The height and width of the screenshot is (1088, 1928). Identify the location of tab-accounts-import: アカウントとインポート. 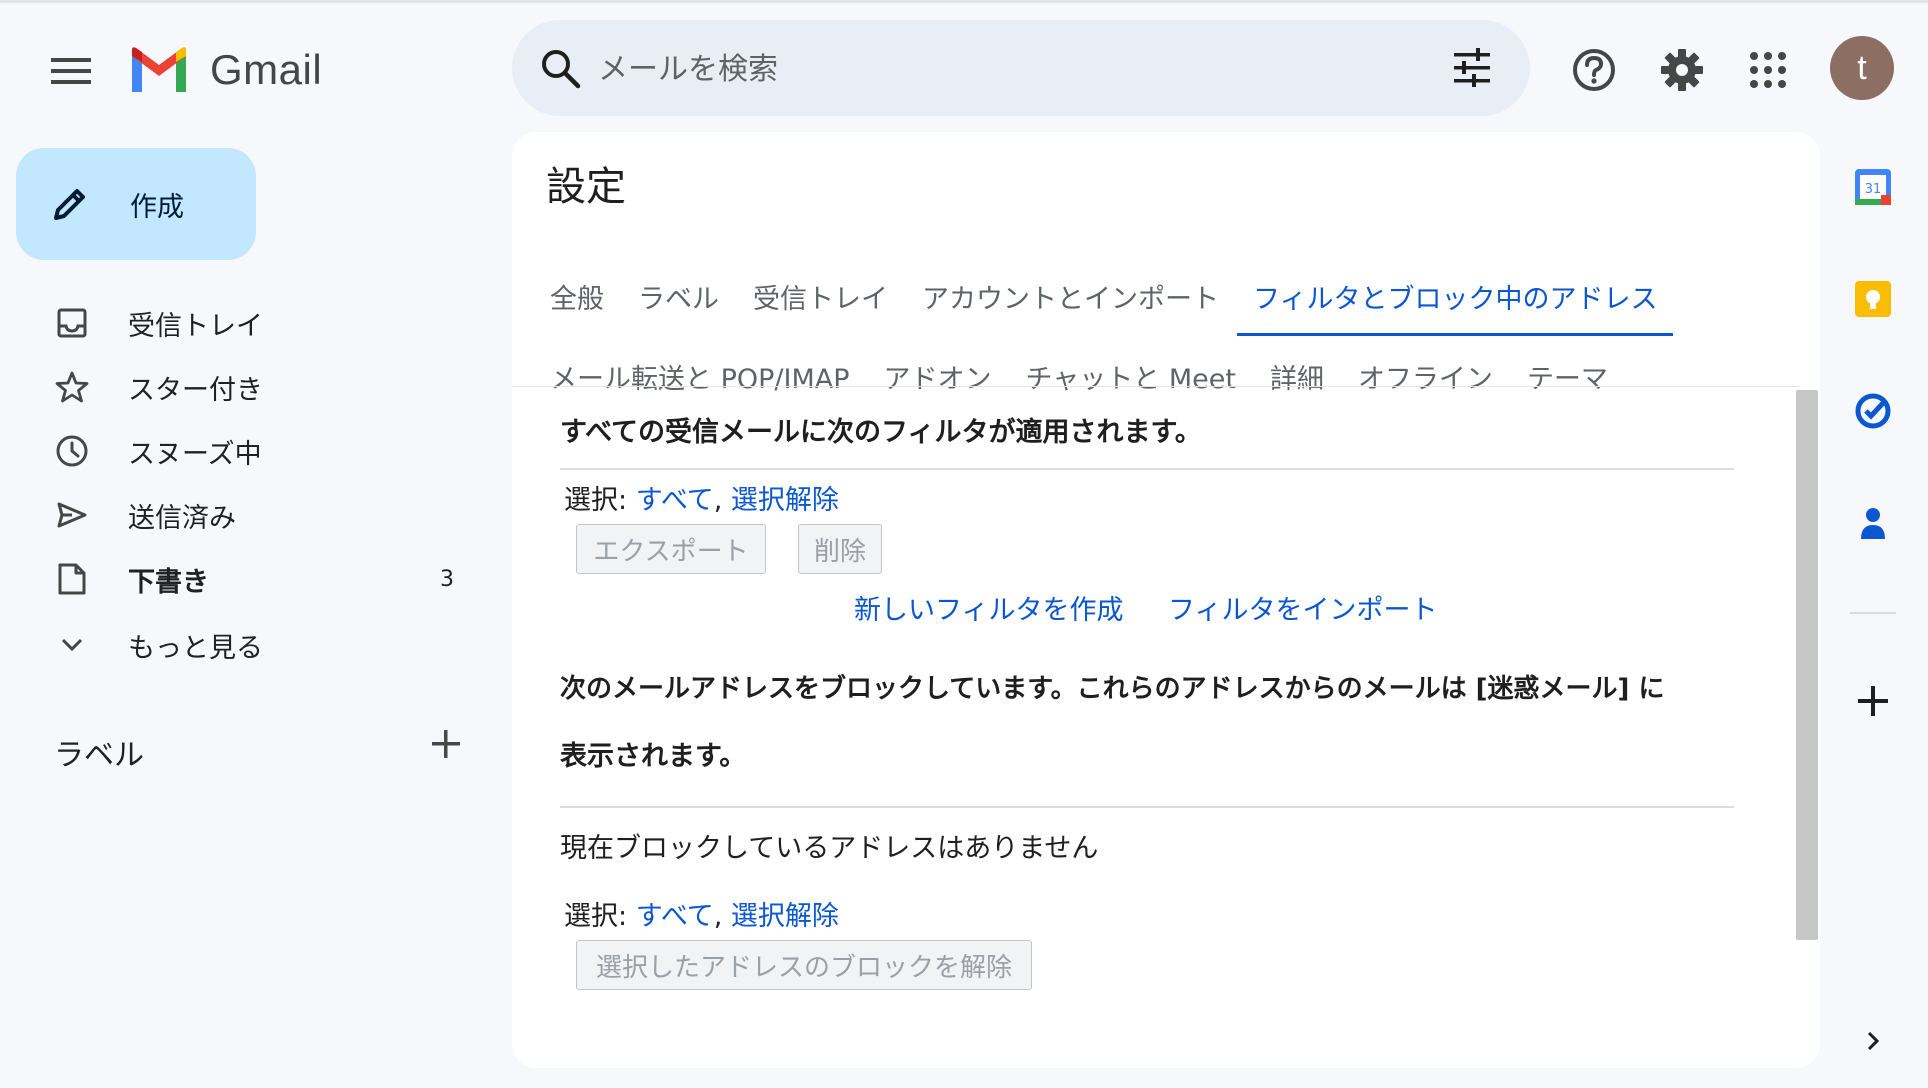
(1070, 296).